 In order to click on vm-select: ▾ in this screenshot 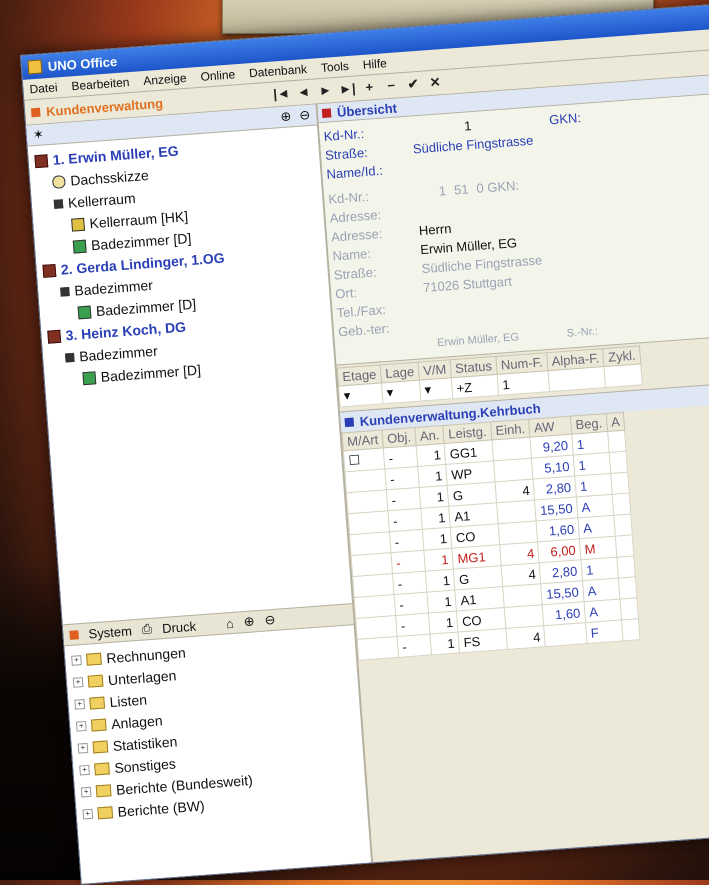, I will do `click(436, 389)`.